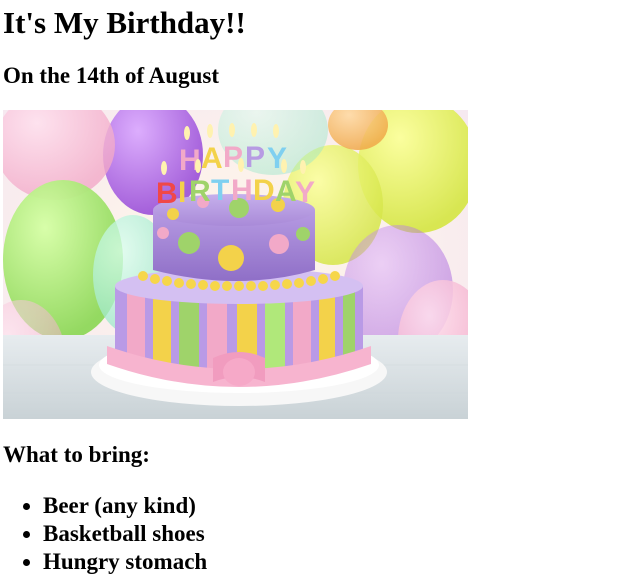  Describe the element at coordinates (125, 534) in the screenshot. I see `list-item: Basketball shoes` at that location.